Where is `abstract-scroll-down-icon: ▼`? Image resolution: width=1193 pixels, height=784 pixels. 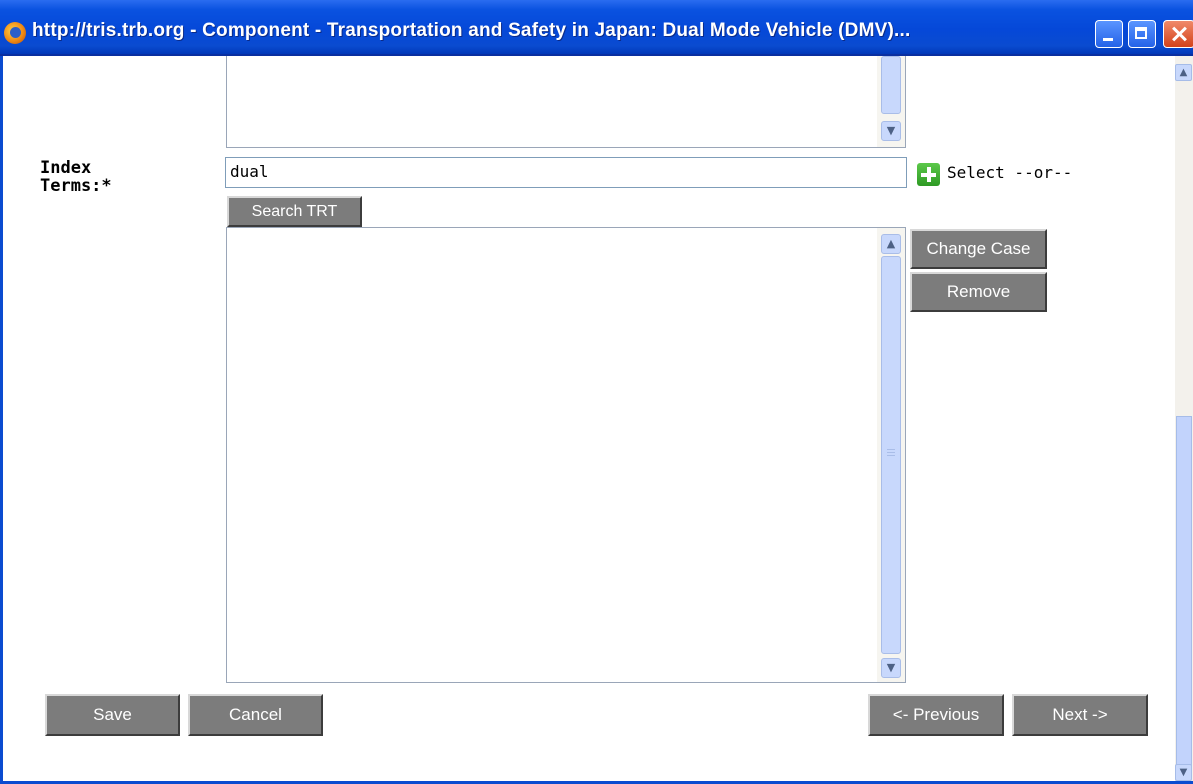
abstract-scroll-down-icon: ▼ is located at coordinates (891, 131).